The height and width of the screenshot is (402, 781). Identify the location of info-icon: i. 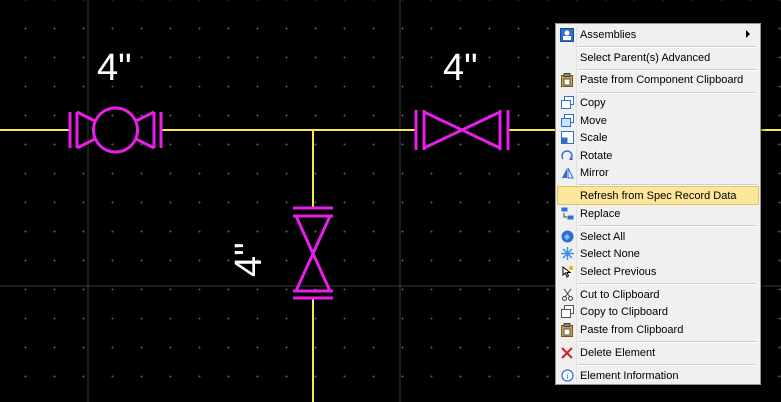
(567, 376).